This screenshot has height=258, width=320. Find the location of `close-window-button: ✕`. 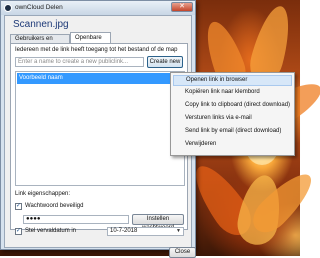

close-window-button: ✕ is located at coordinates (182, 7).